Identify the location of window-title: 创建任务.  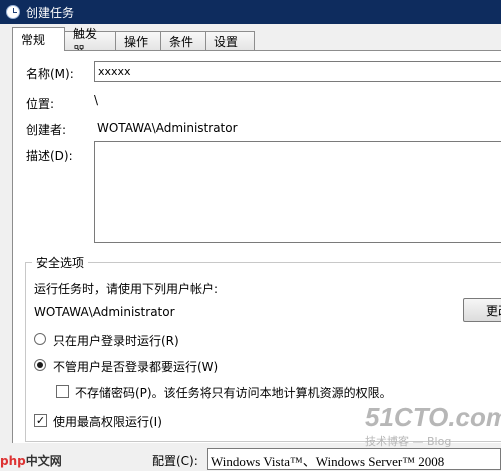
(50, 12).